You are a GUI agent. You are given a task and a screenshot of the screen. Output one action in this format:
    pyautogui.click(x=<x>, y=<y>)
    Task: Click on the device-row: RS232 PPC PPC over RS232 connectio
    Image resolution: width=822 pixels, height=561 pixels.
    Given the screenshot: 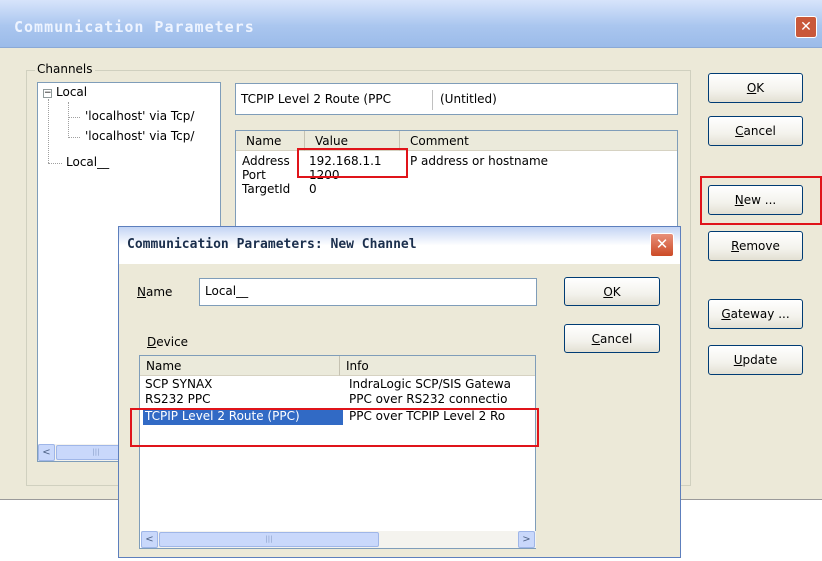 What is the action you would take?
    pyautogui.click(x=338, y=399)
    